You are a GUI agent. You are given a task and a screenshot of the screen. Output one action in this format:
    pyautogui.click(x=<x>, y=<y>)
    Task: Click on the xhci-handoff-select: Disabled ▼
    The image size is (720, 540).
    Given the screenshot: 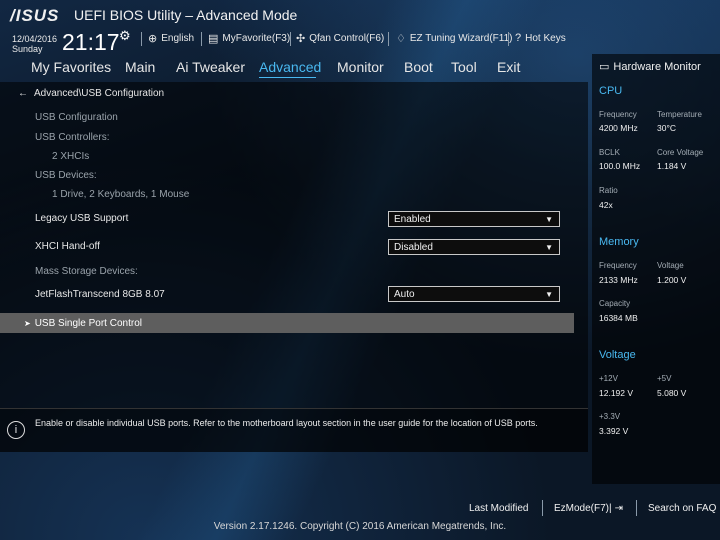 What is the action you would take?
    pyautogui.click(x=474, y=247)
    